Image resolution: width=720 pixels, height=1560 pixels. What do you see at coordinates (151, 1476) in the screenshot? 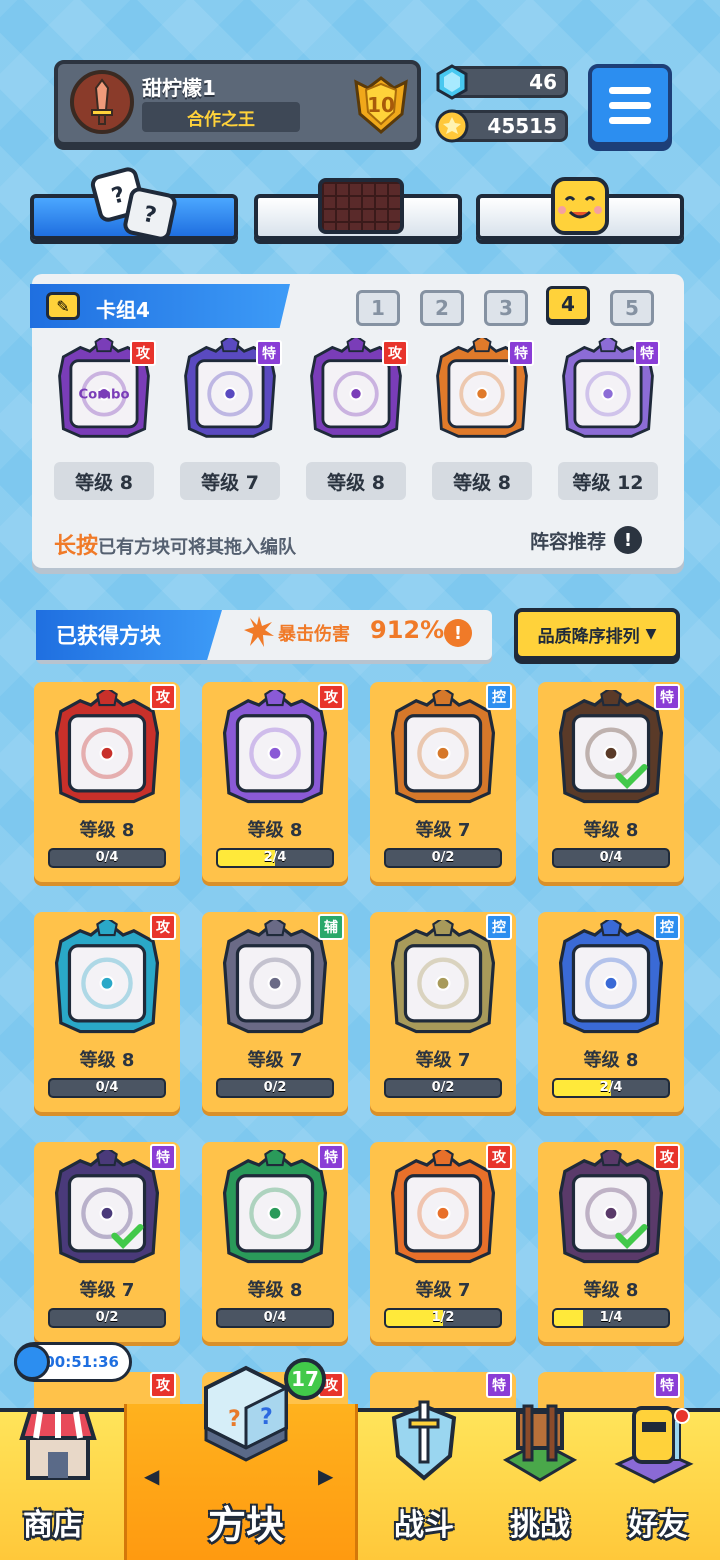
I see `nav-left-arrow-icon: ◀` at bounding box center [151, 1476].